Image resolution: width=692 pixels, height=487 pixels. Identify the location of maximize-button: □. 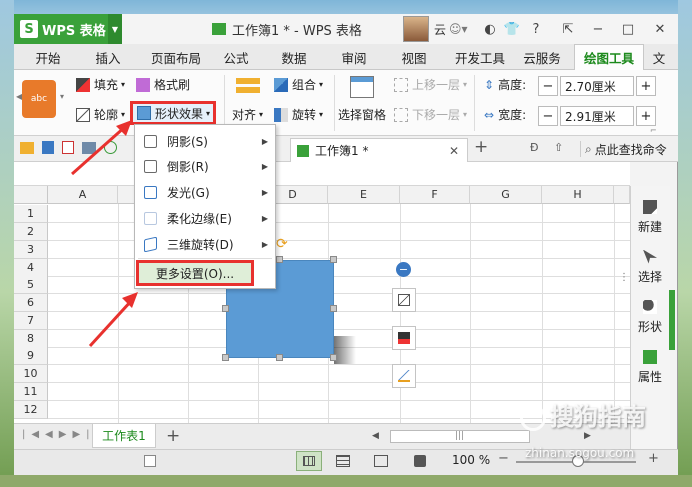
(628, 29).